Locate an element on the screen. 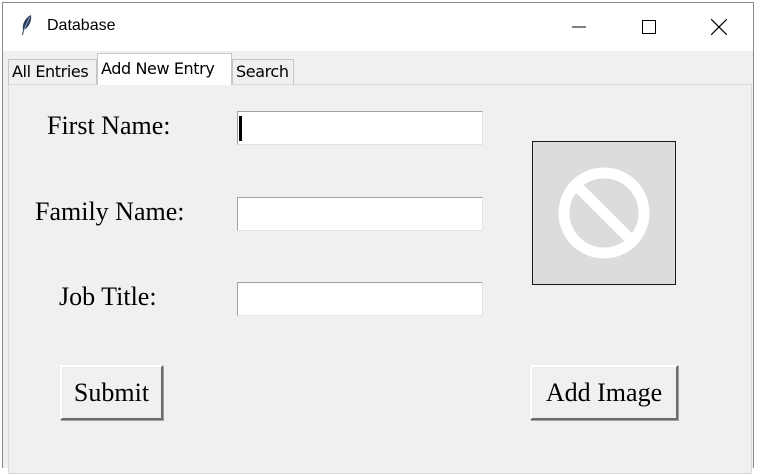 The image size is (757, 474). first-name-field is located at coordinates (360, 128).